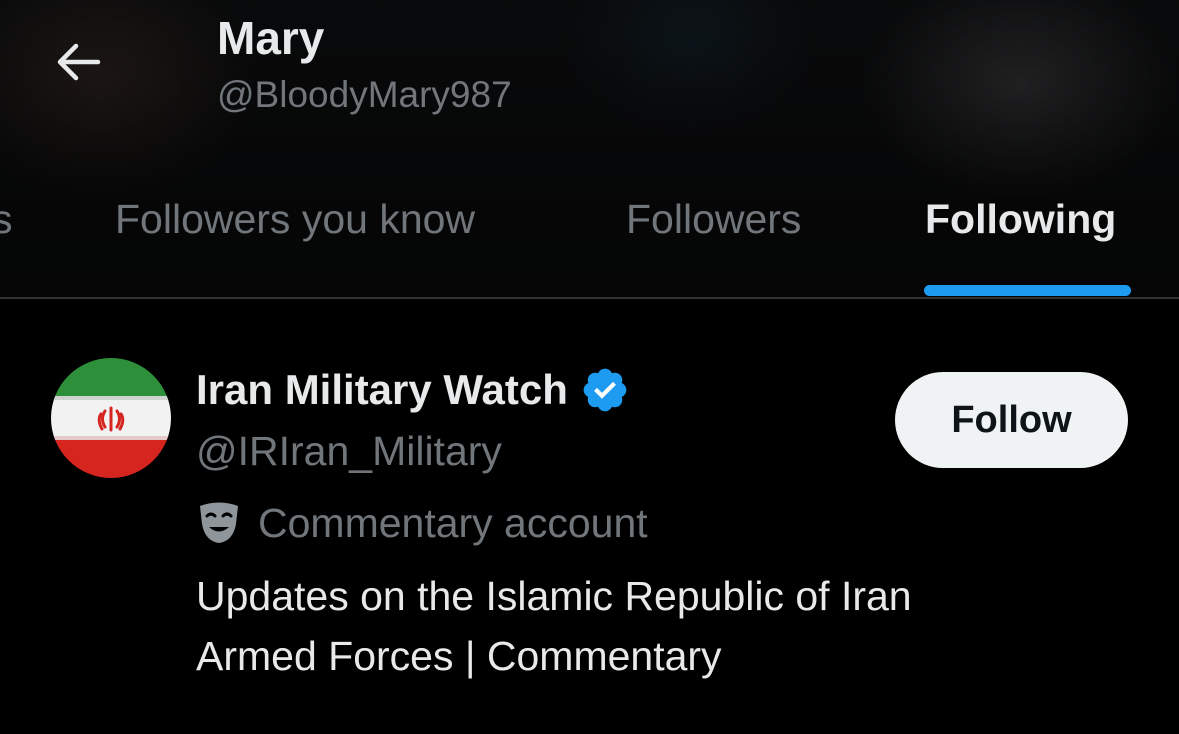 This screenshot has width=1179, height=734. Describe the element at coordinates (382, 390) in the screenshot. I see `user-display-name: Iran Military Watch` at that location.